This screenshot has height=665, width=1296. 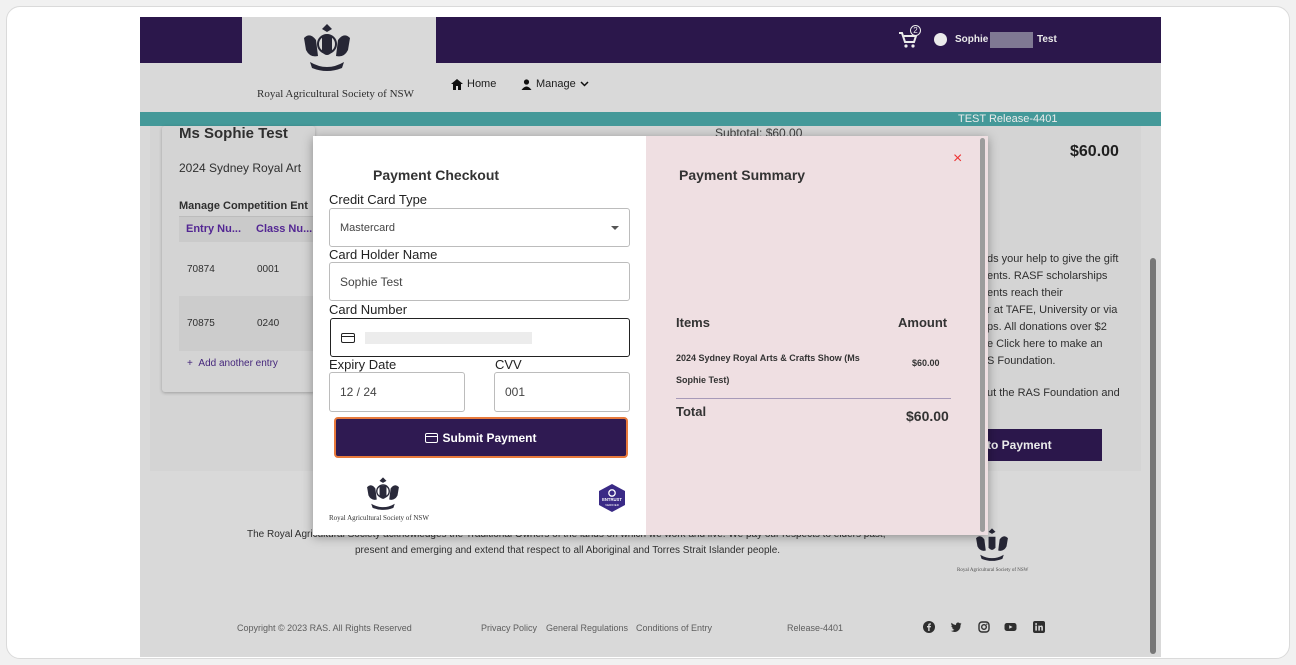 What do you see at coordinates (479, 227) in the screenshot?
I see `card-type-select: Mastercard` at bounding box center [479, 227].